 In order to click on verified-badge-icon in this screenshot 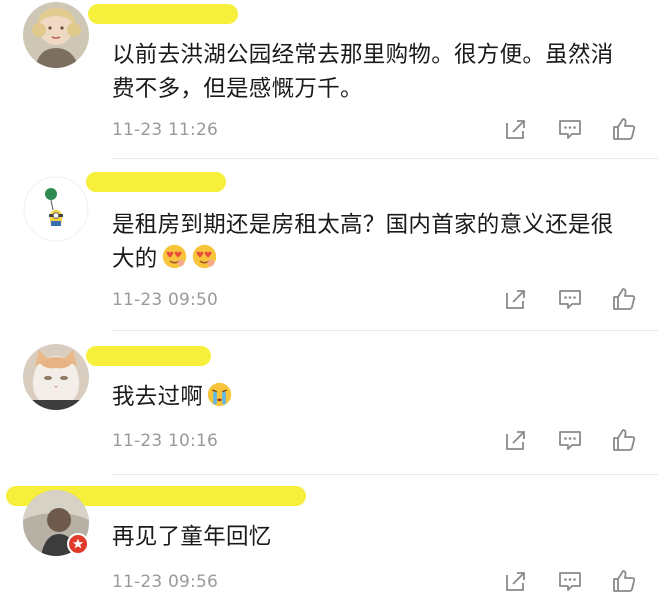, I will do `click(78, 544)`.